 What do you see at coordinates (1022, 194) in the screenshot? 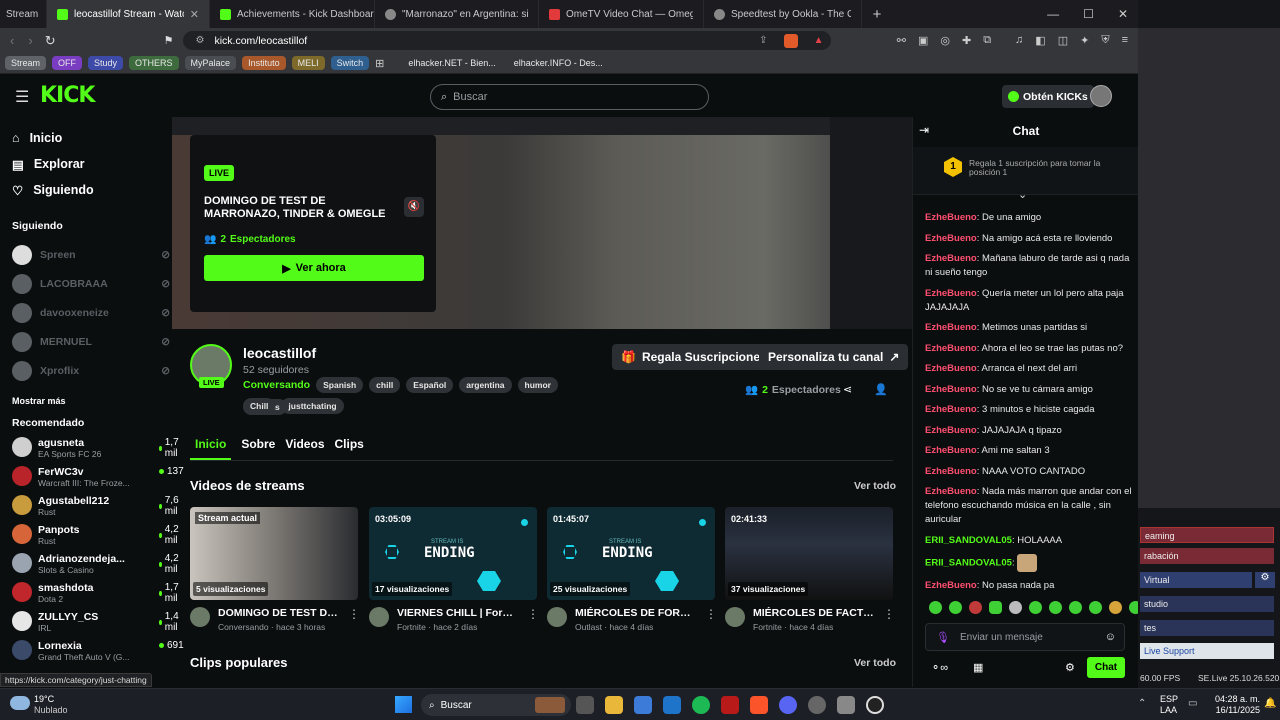
I see `expand-icon: ⌄` at bounding box center [1022, 194].